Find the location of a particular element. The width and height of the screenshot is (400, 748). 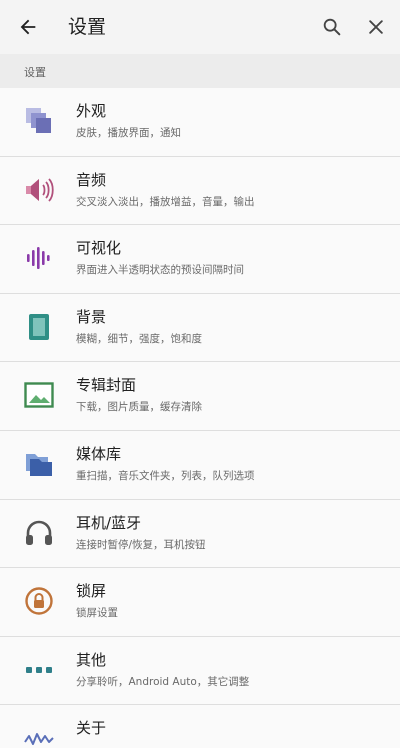

settings-item-label: 其他 is located at coordinates (91, 659).